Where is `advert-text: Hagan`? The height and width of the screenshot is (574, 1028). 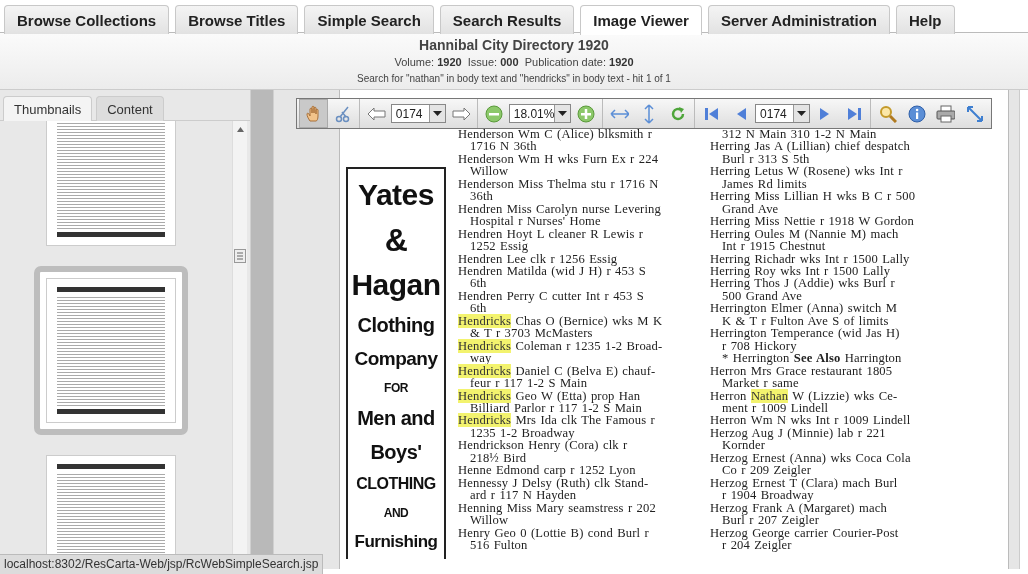 advert-text: Hagan is located at coordinates (396, 285).